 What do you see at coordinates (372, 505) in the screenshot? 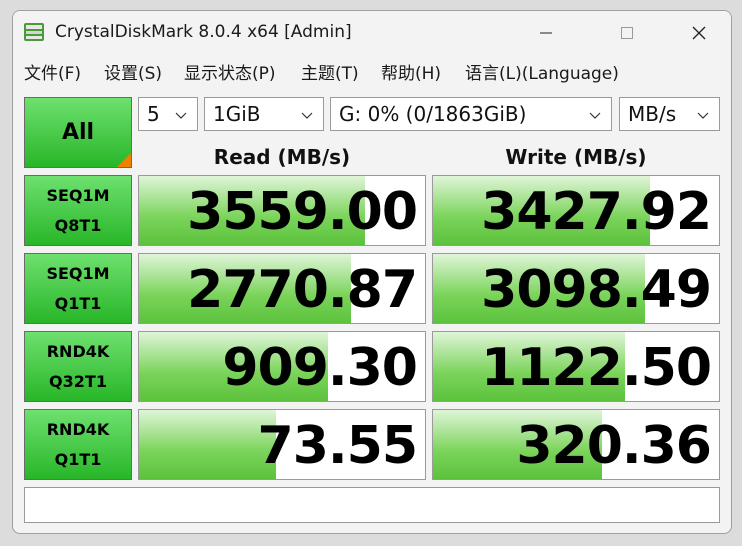
I see `status-comment-field` at bounding box center [372, 505].